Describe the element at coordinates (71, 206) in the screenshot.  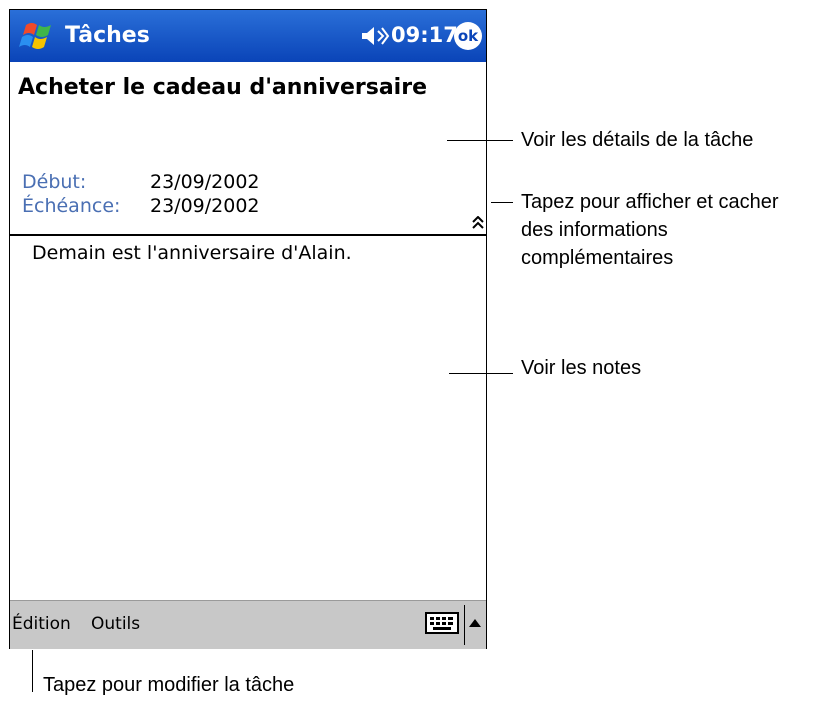
I see `due-label: Échéance:` at that location.